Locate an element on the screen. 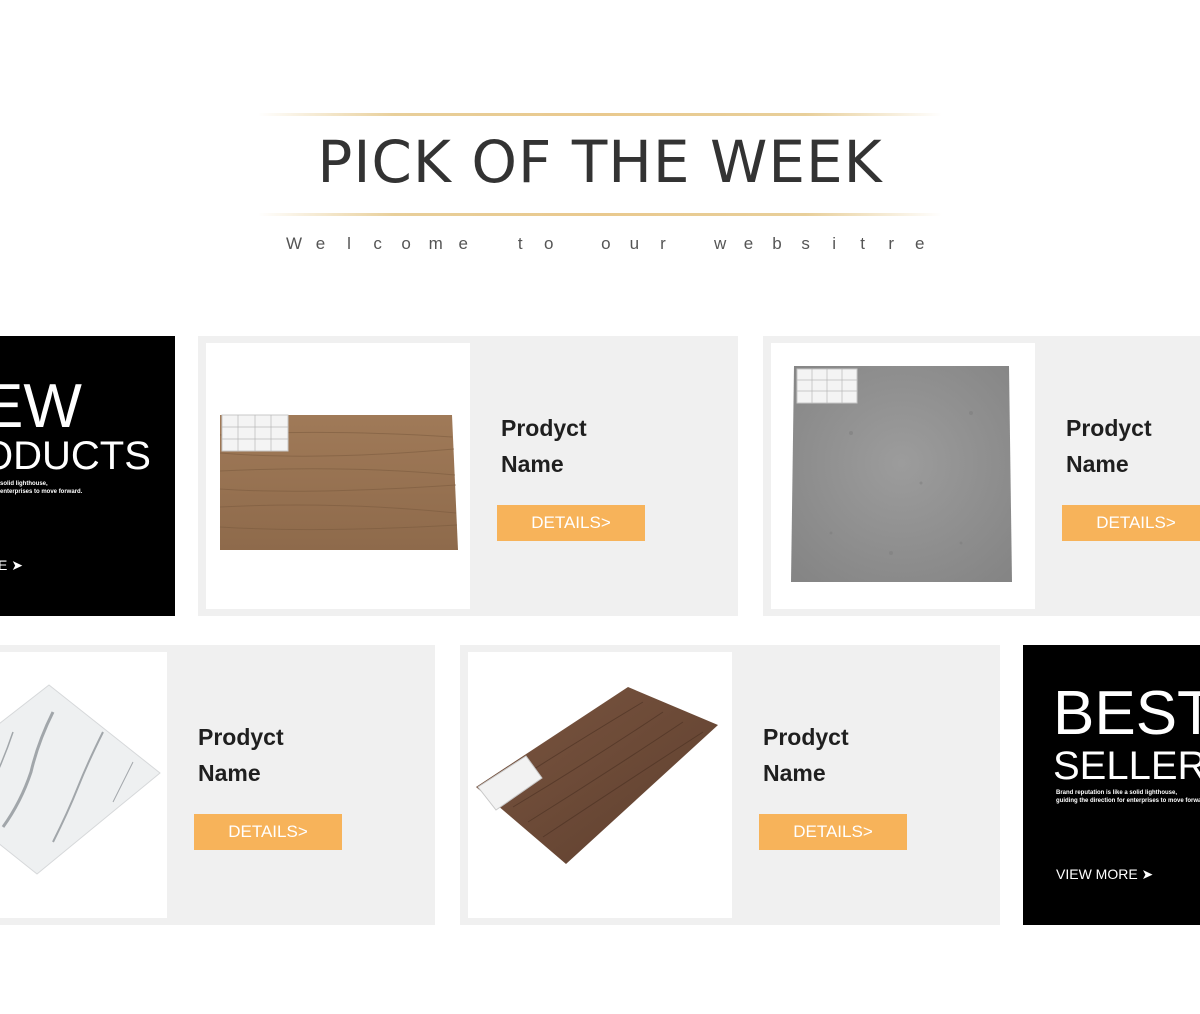 The width and height of the screenshot is (1200, 1014). view-more-link: VIEW MORE ➤ is located at coordinates (1104, 874).